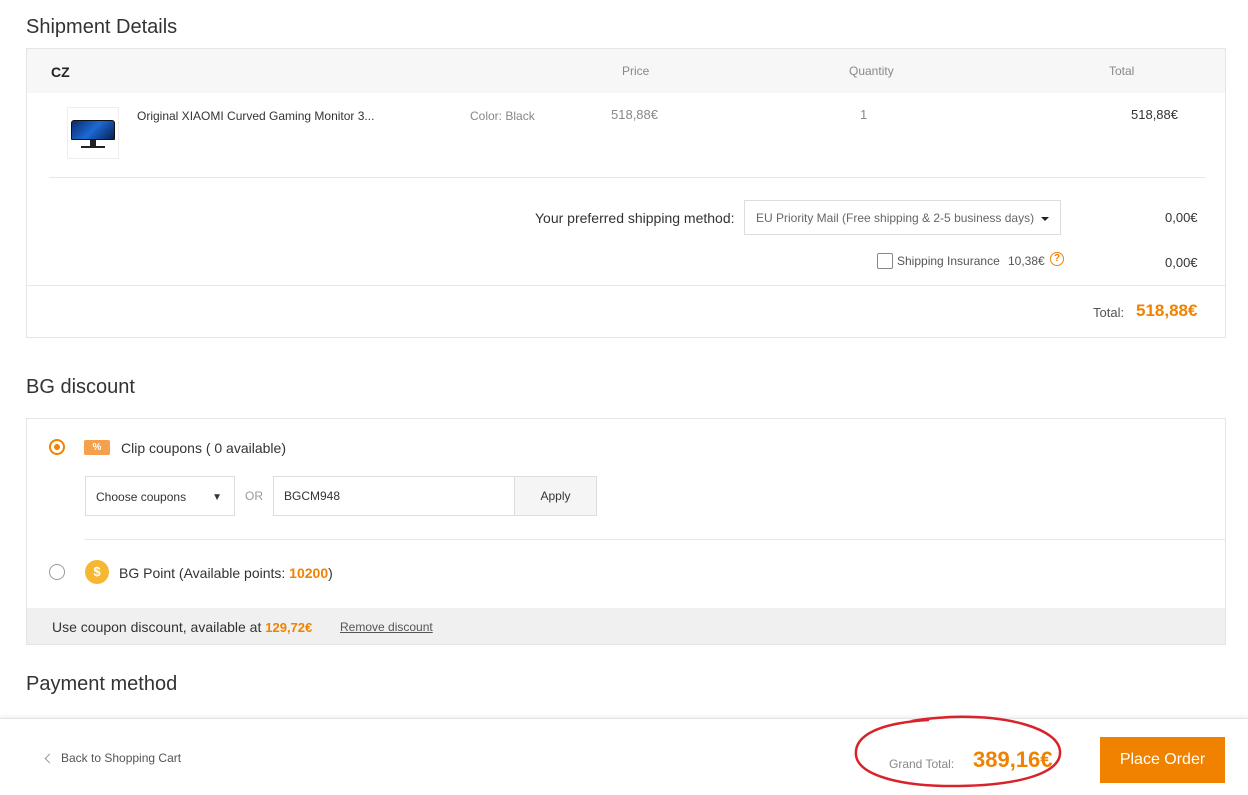 The height and width of the screenshot is (795, 1248). Describe the element at coordinates (636, 71) in the screenshot. I see `price-header: Price` at that location.